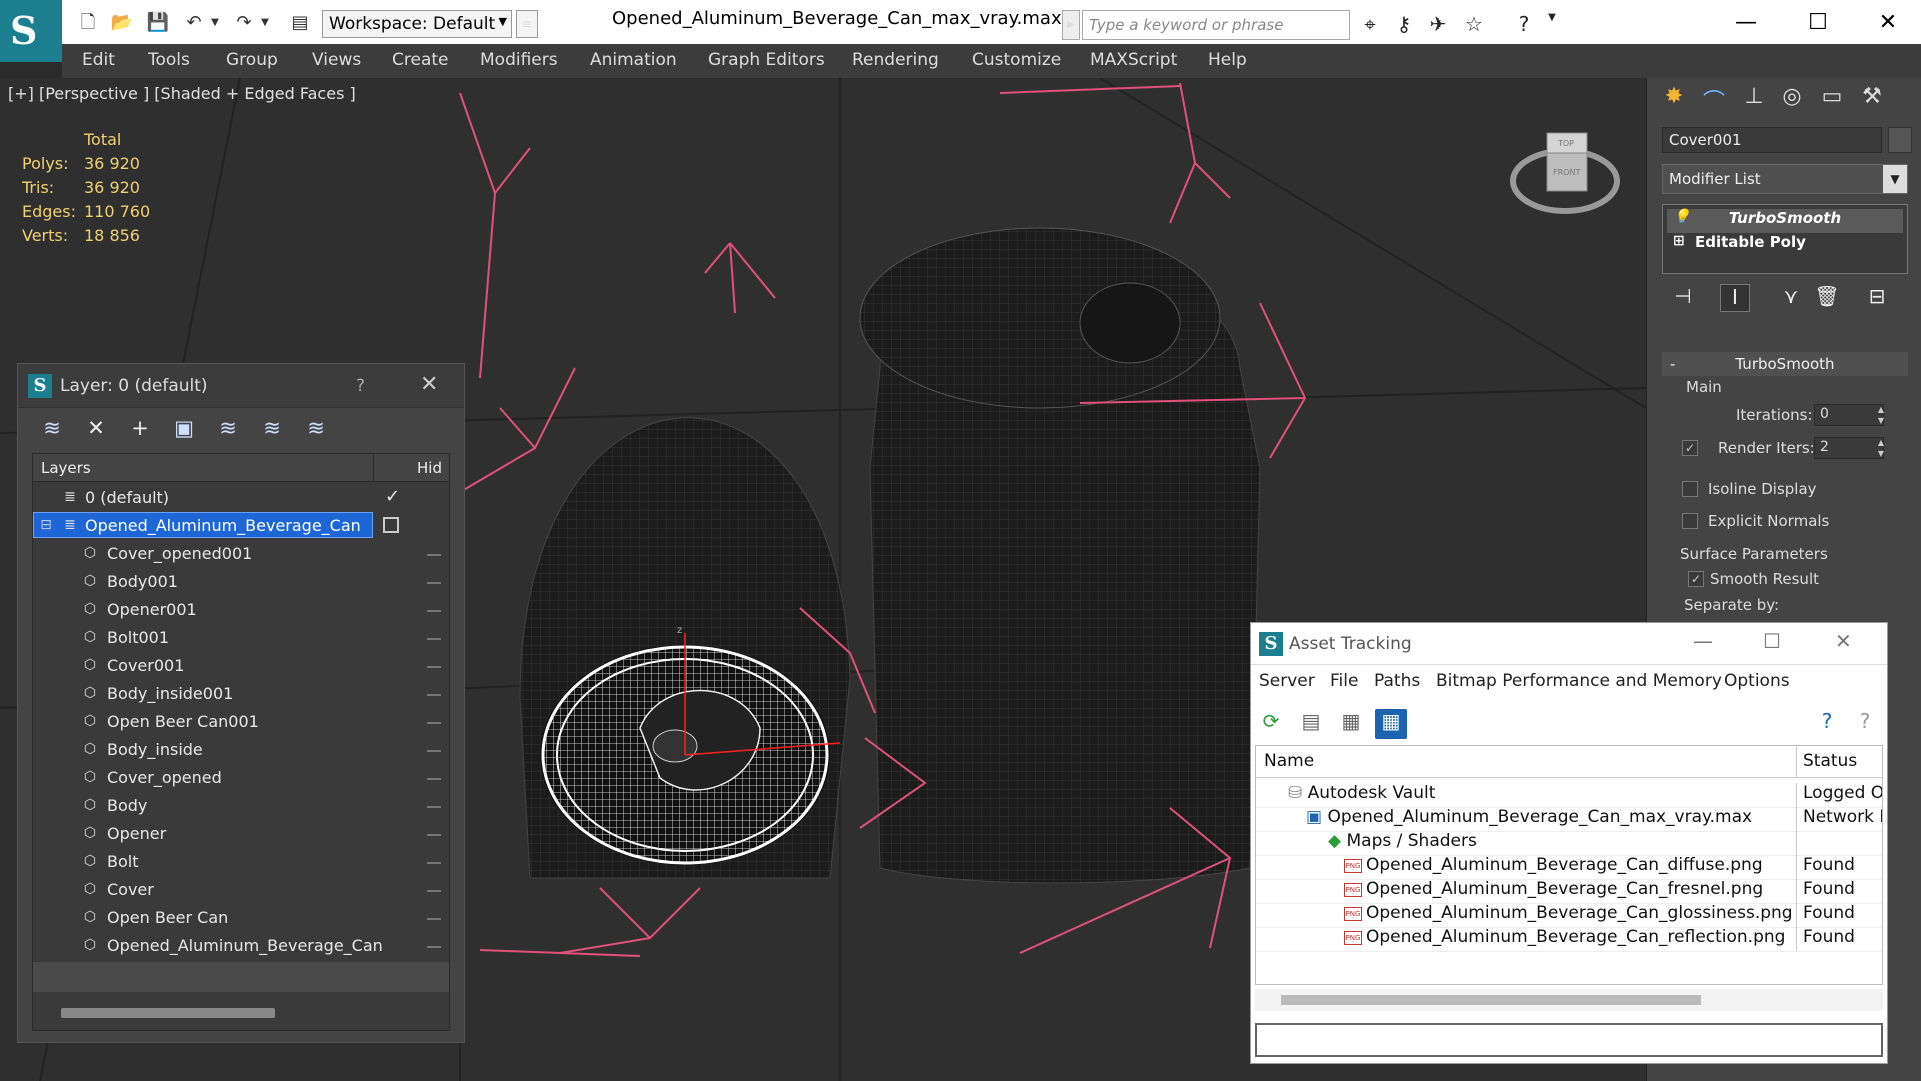  What do you see at coordinates (1344, 681) in the screenshot?
I see `asset-menu-file: File` at bounding box center [1344, 681].